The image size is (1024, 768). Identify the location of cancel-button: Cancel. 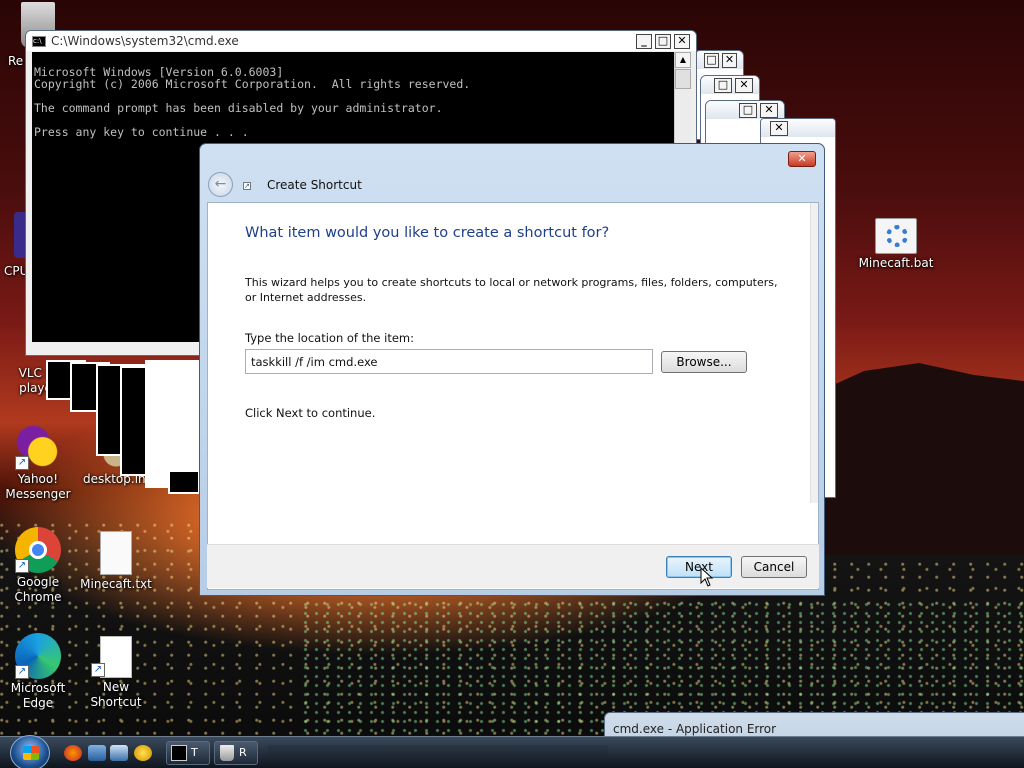
(774, 567).